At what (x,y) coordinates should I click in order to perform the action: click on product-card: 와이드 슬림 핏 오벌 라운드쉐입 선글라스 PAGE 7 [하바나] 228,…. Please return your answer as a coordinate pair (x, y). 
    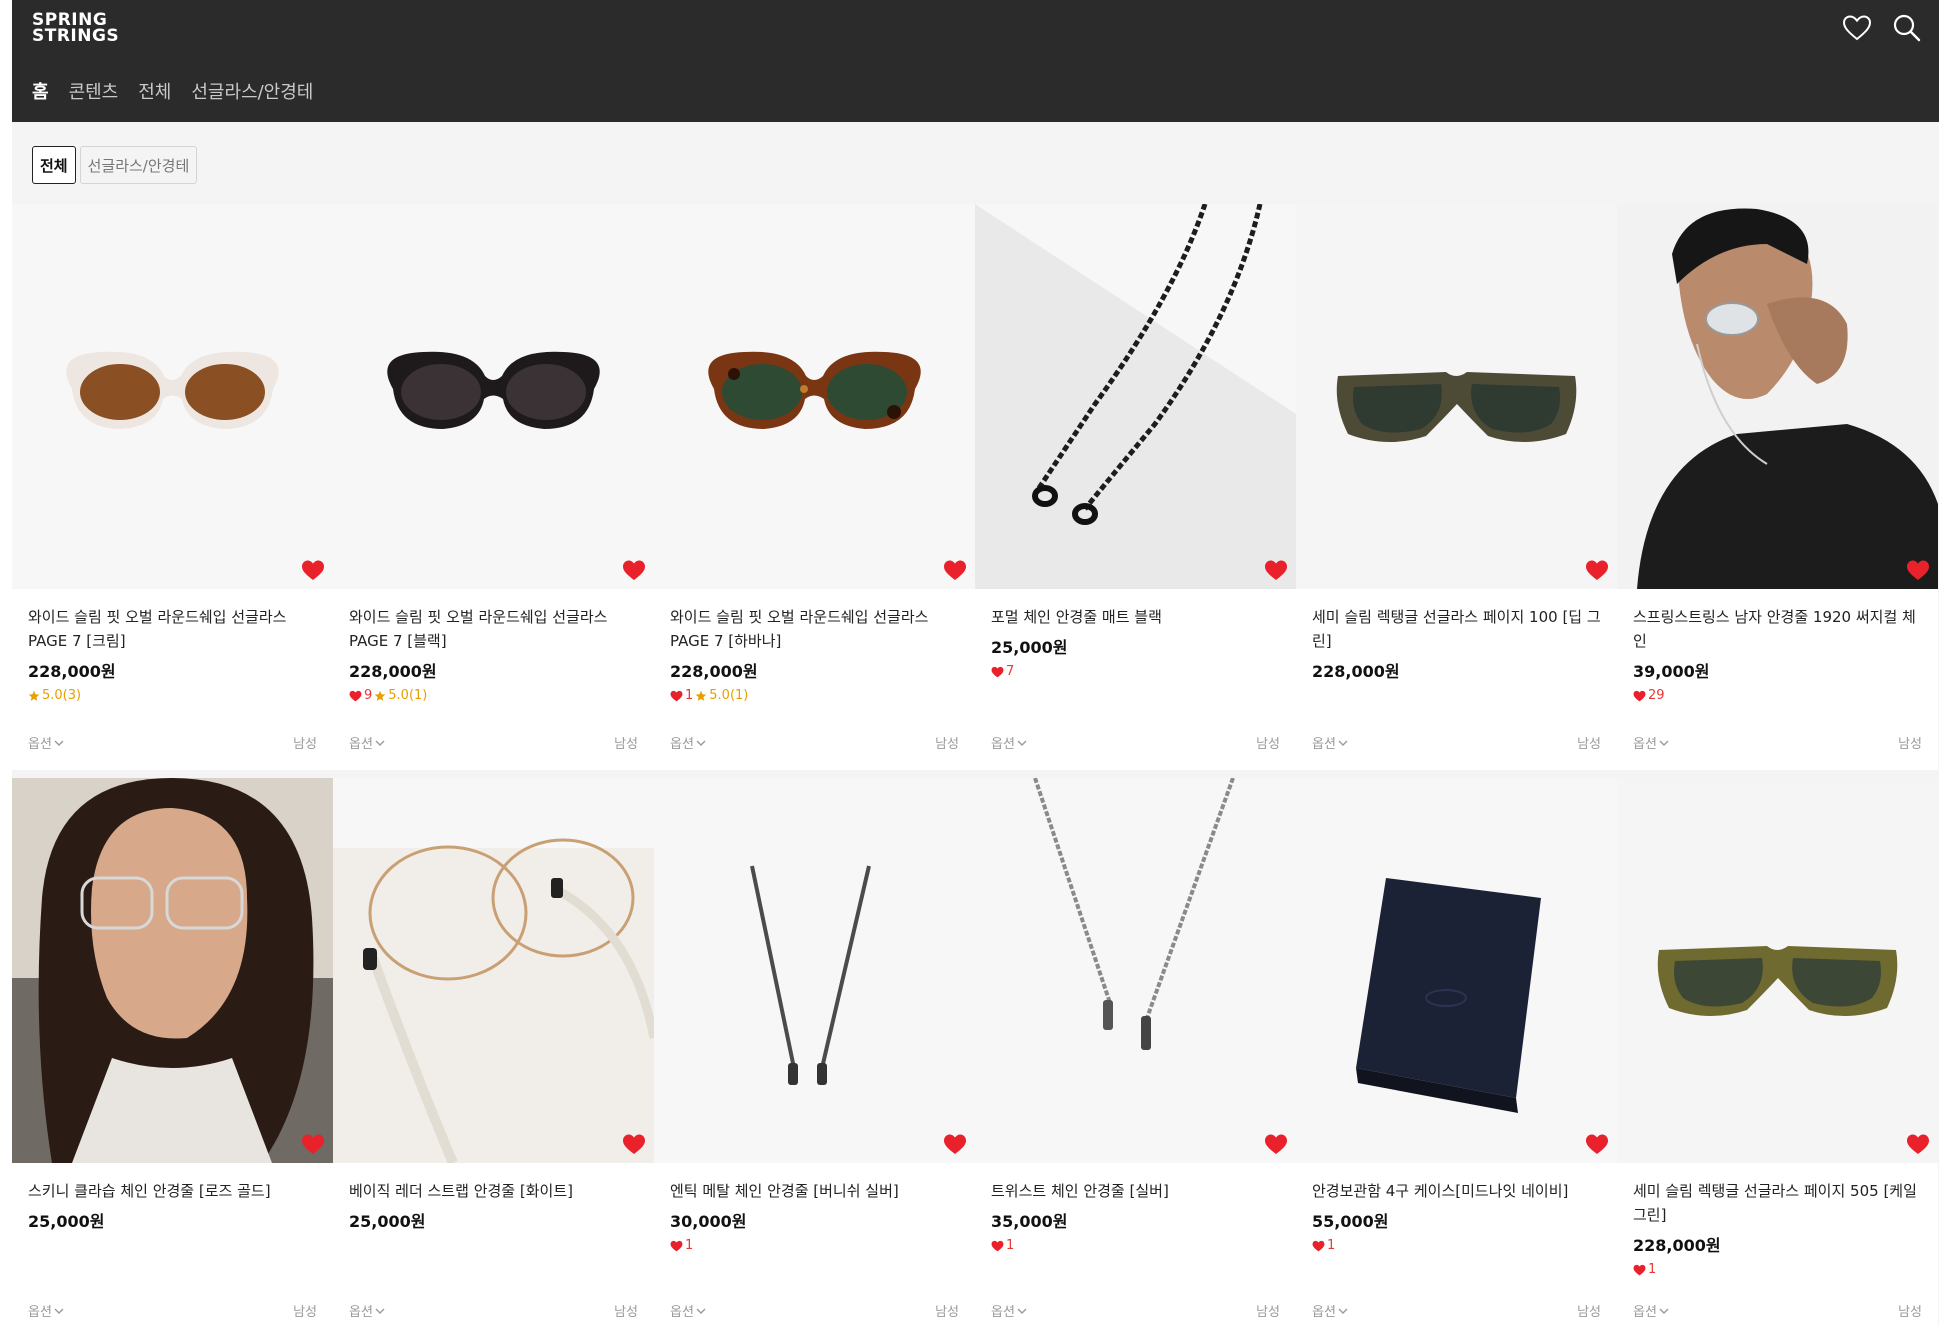
    Looking at the image, I should click on (814, 487).